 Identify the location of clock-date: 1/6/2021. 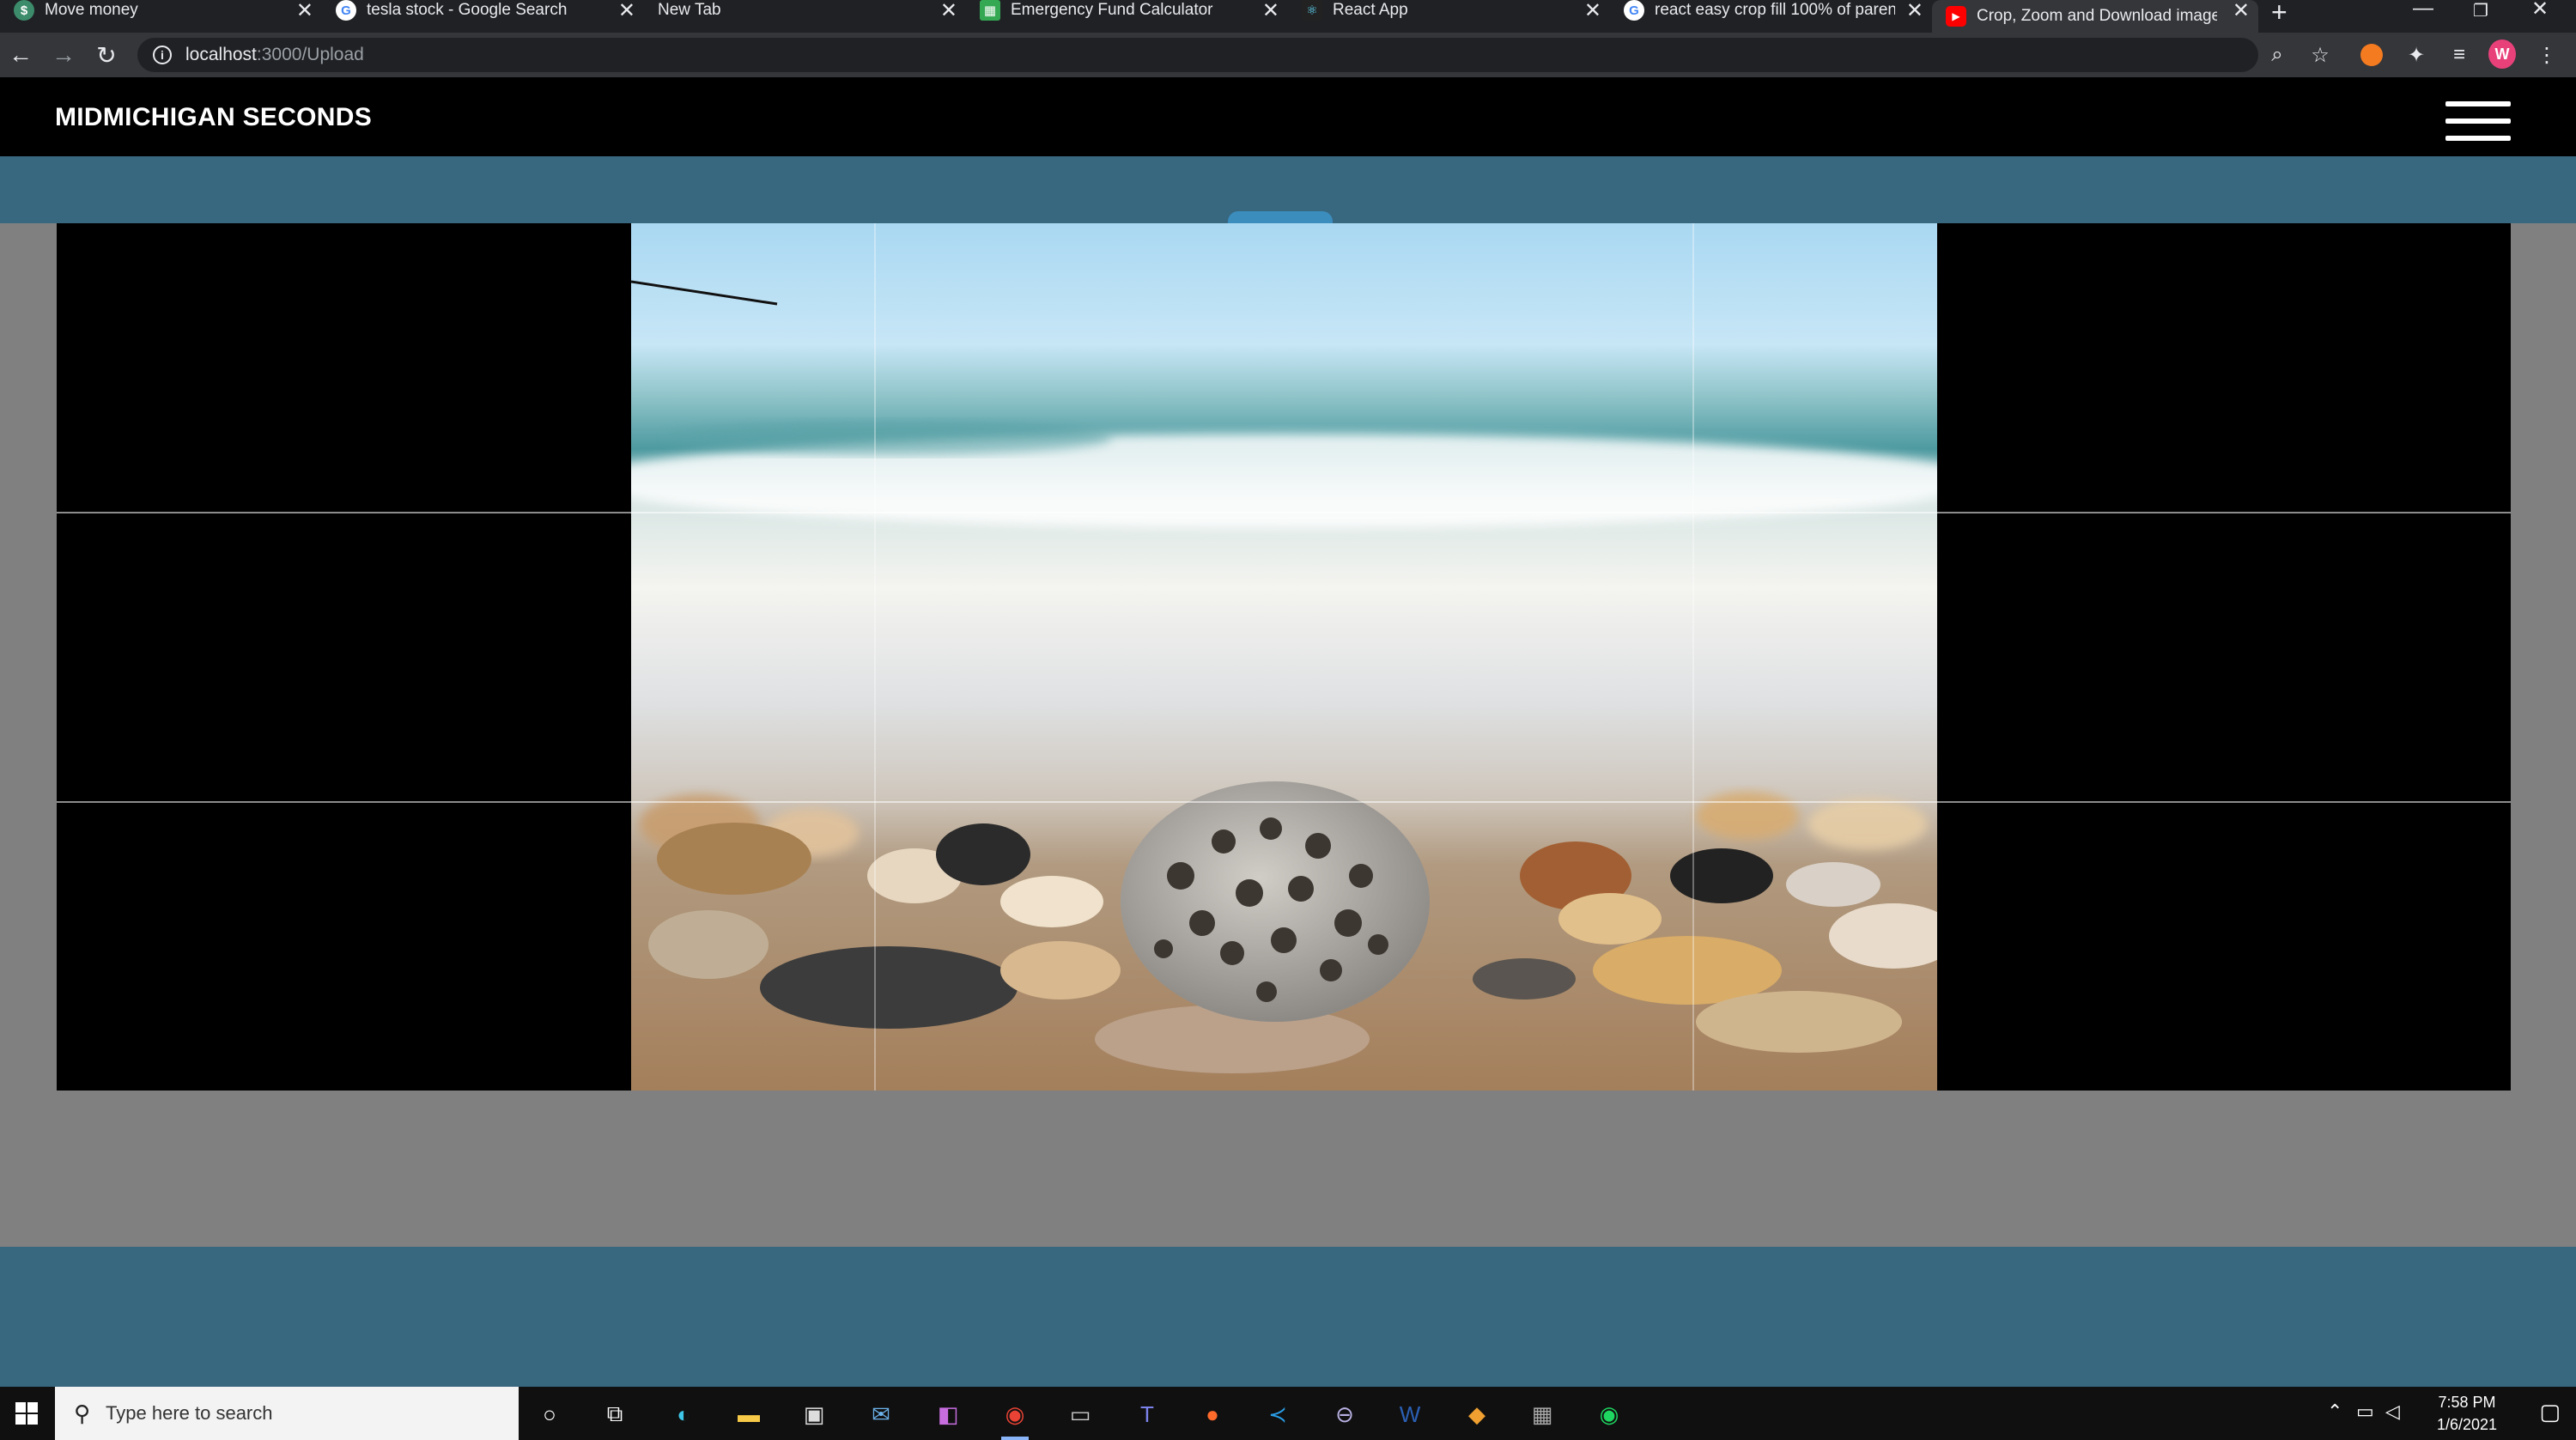
(2467, 1425).